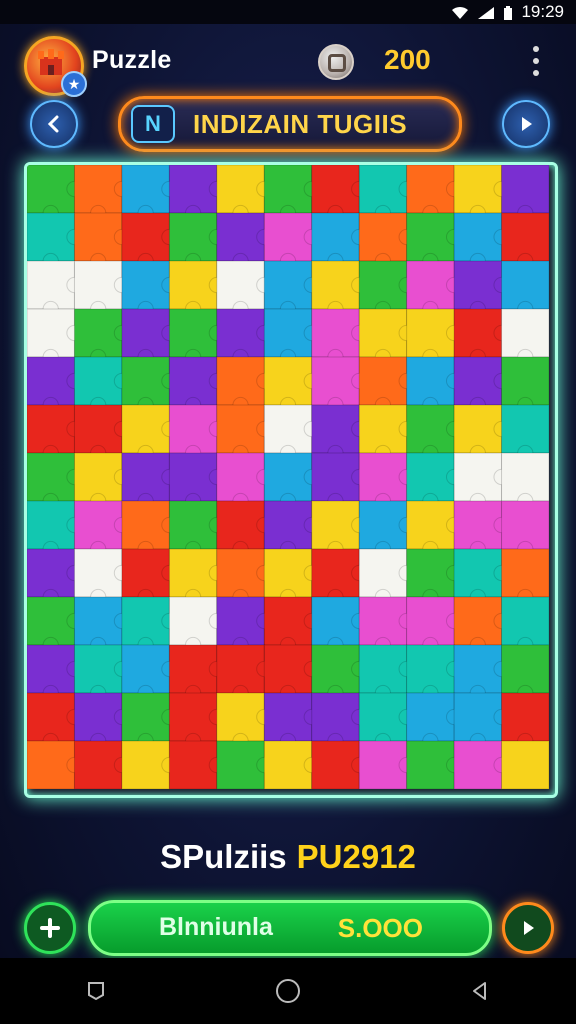 The height and width of the screenshot is (1024, 576). Describe the element at coordinates (526, 124) in the screenshot. I see `next-level-button` at that location.